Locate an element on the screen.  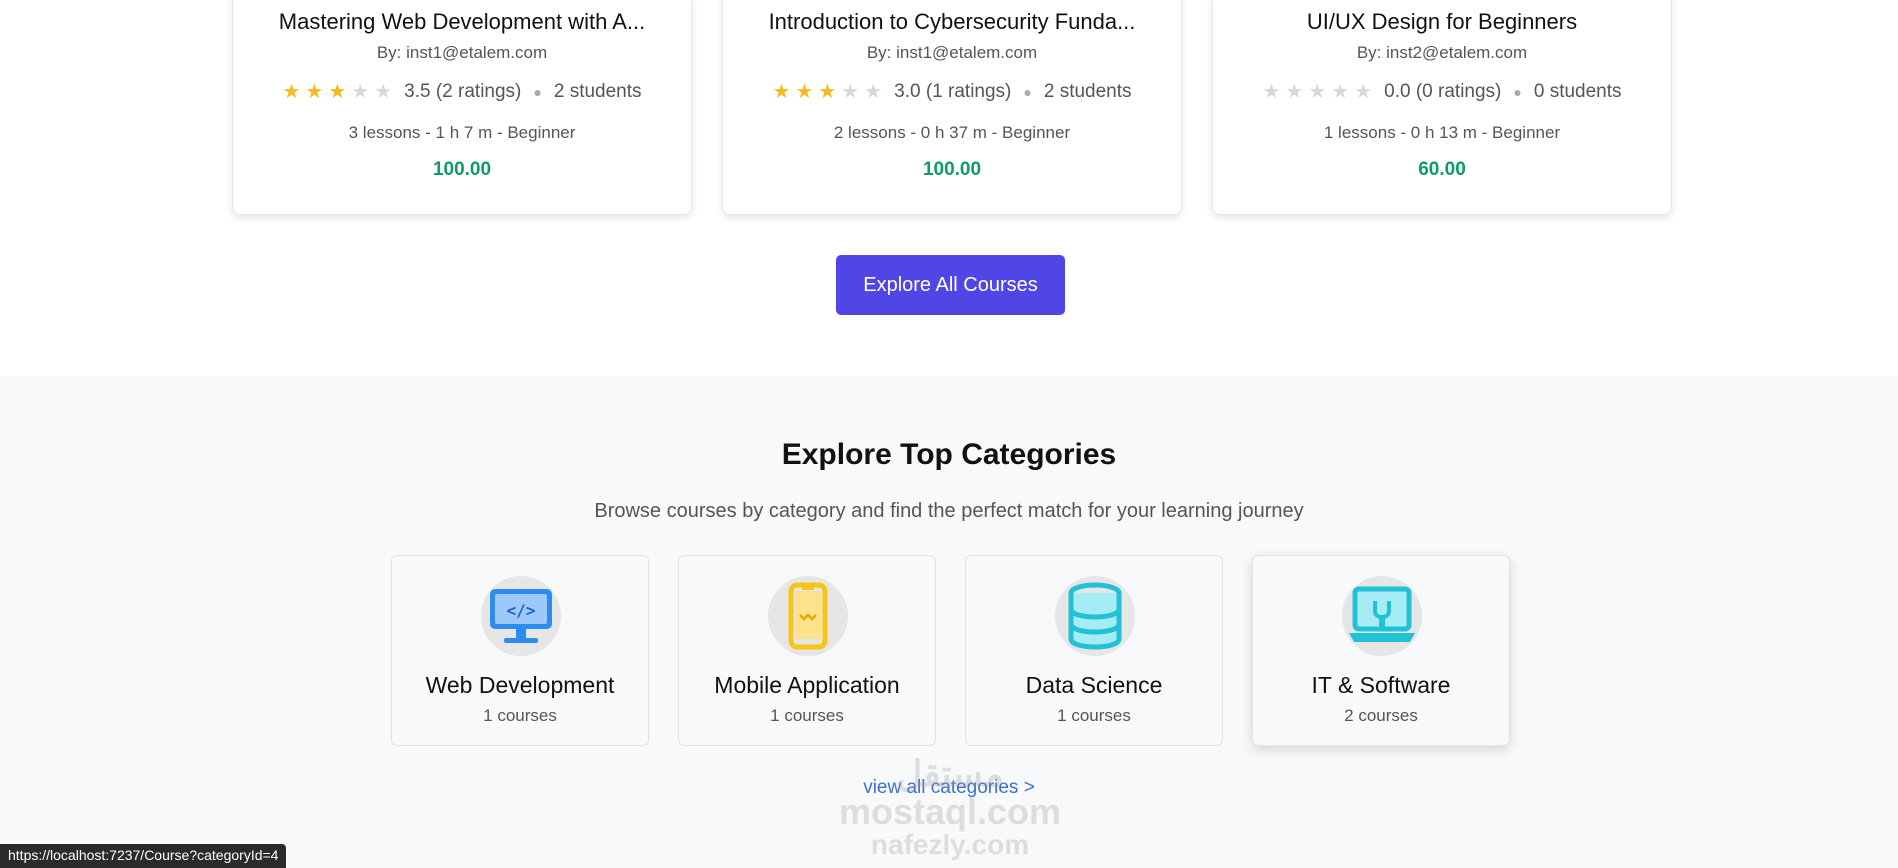
course-info: 3 lessons - 1 h 7 m - Beginner is located at coordinates (462, 132).